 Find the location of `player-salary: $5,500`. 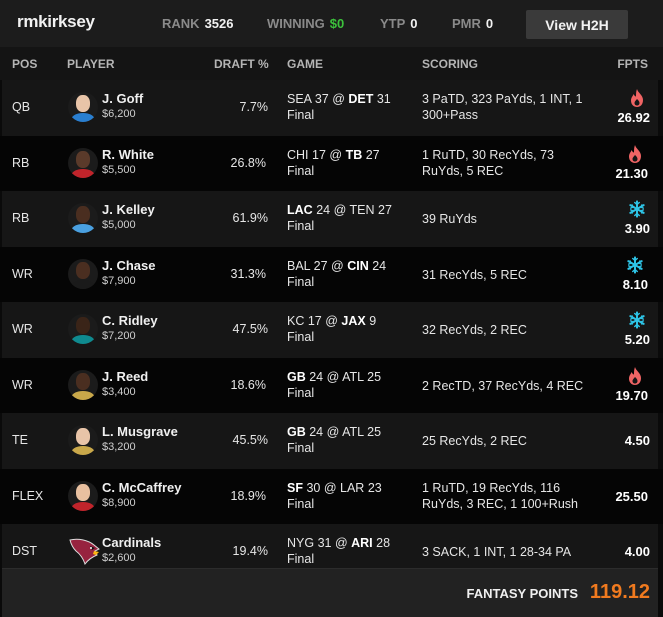

player-salary: $5,500 is located at coordinates (119, 169).